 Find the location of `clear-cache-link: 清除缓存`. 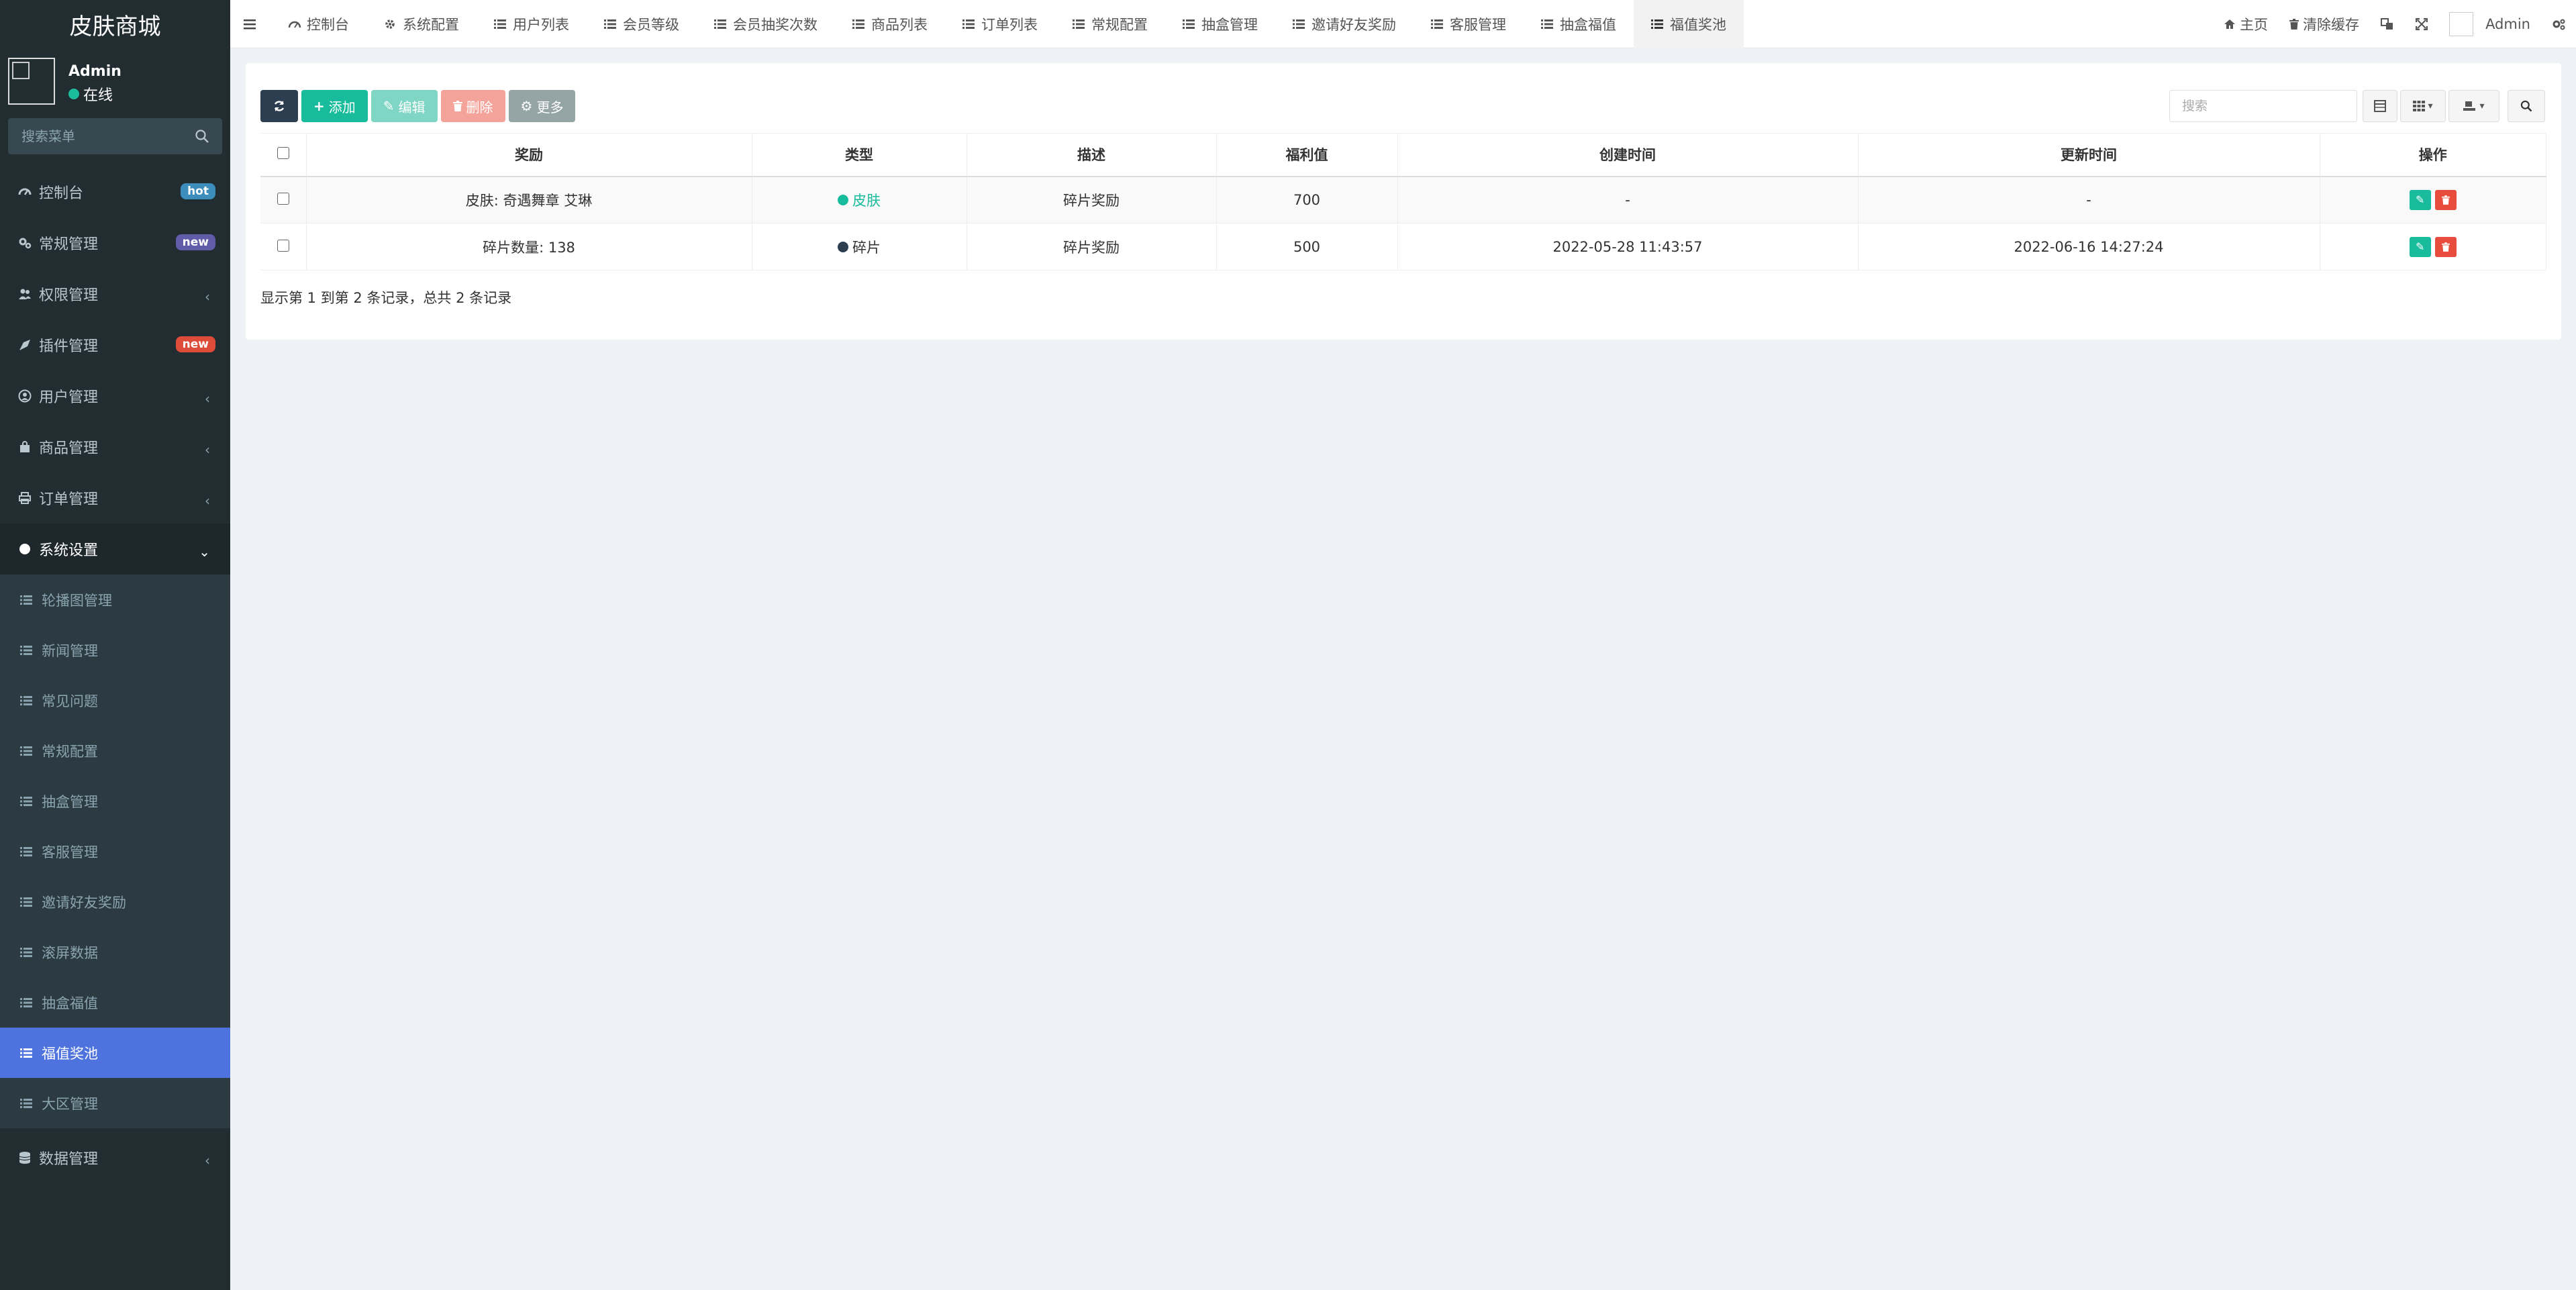

clear-cache-link: 清除缓存 is located at coordinates (2324, 24).